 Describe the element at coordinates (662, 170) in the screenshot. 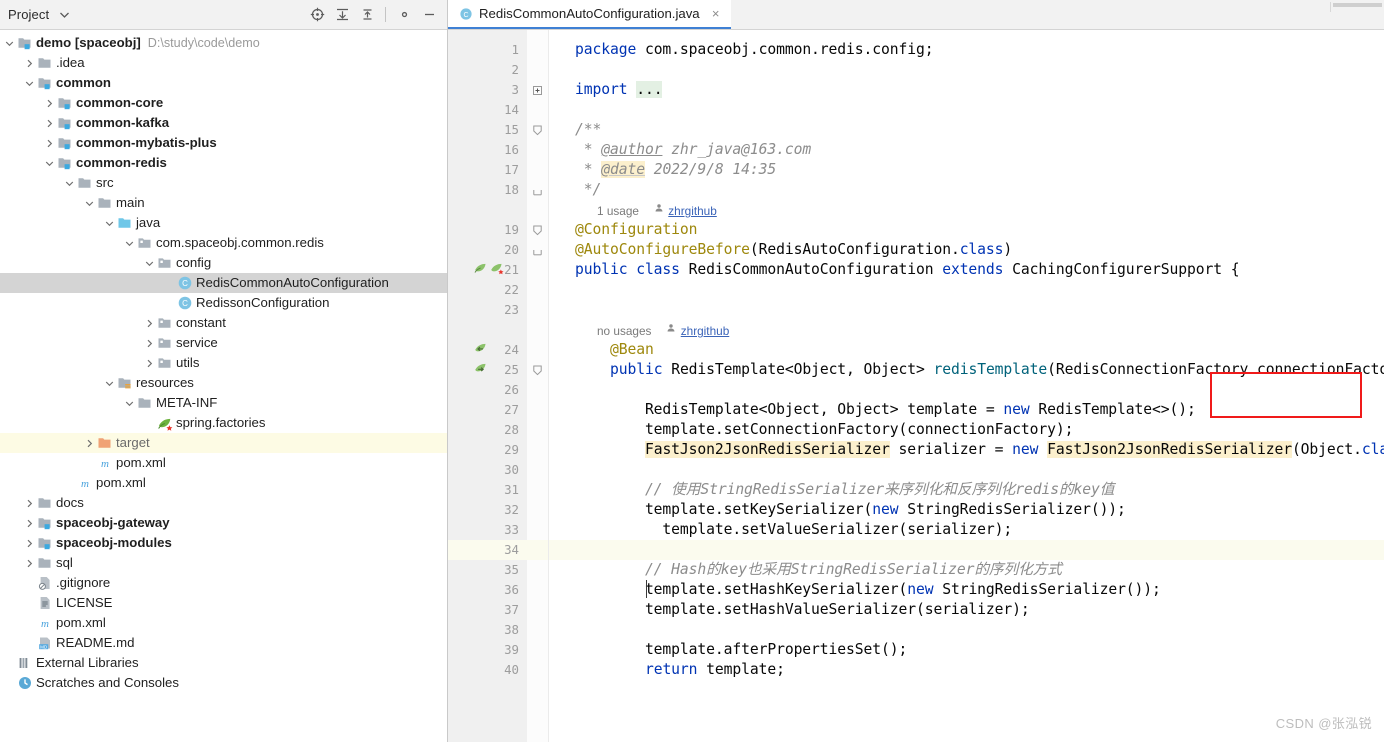

I see `code-line: * @date 2022/9/8 14:35` at that location.